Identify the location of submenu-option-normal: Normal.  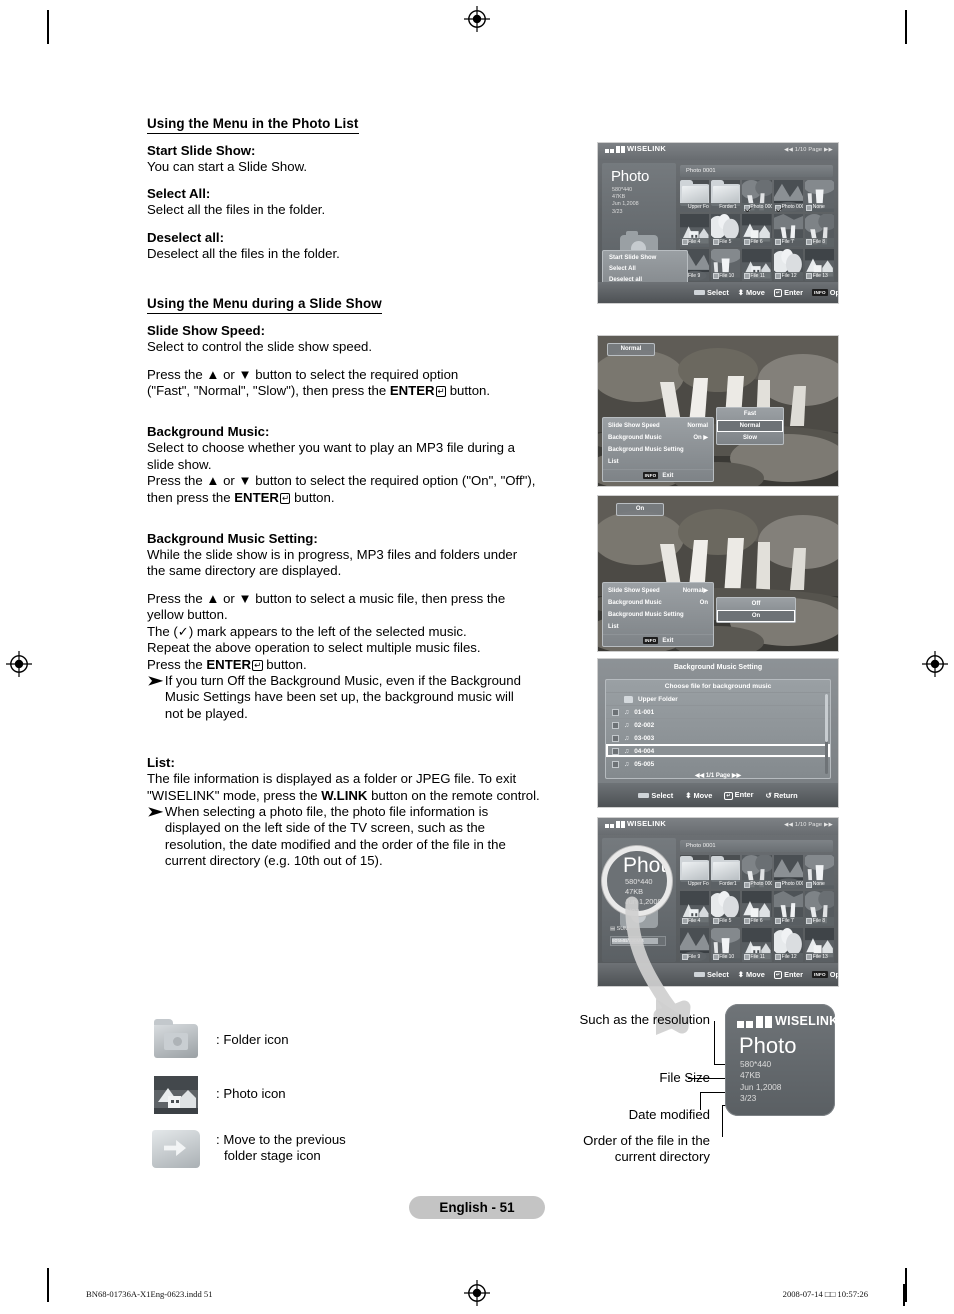
(750, 426).